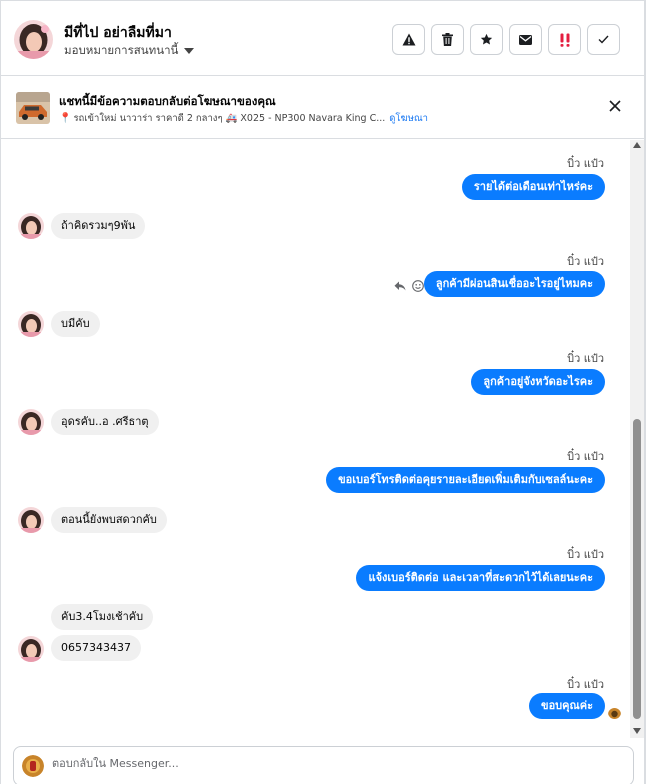 The image size is (646, 784). What do you see at coordinates (637, 731) in the screenshot?
I see `scroll-down-arrow-icon` at bounding box center [637, 731].